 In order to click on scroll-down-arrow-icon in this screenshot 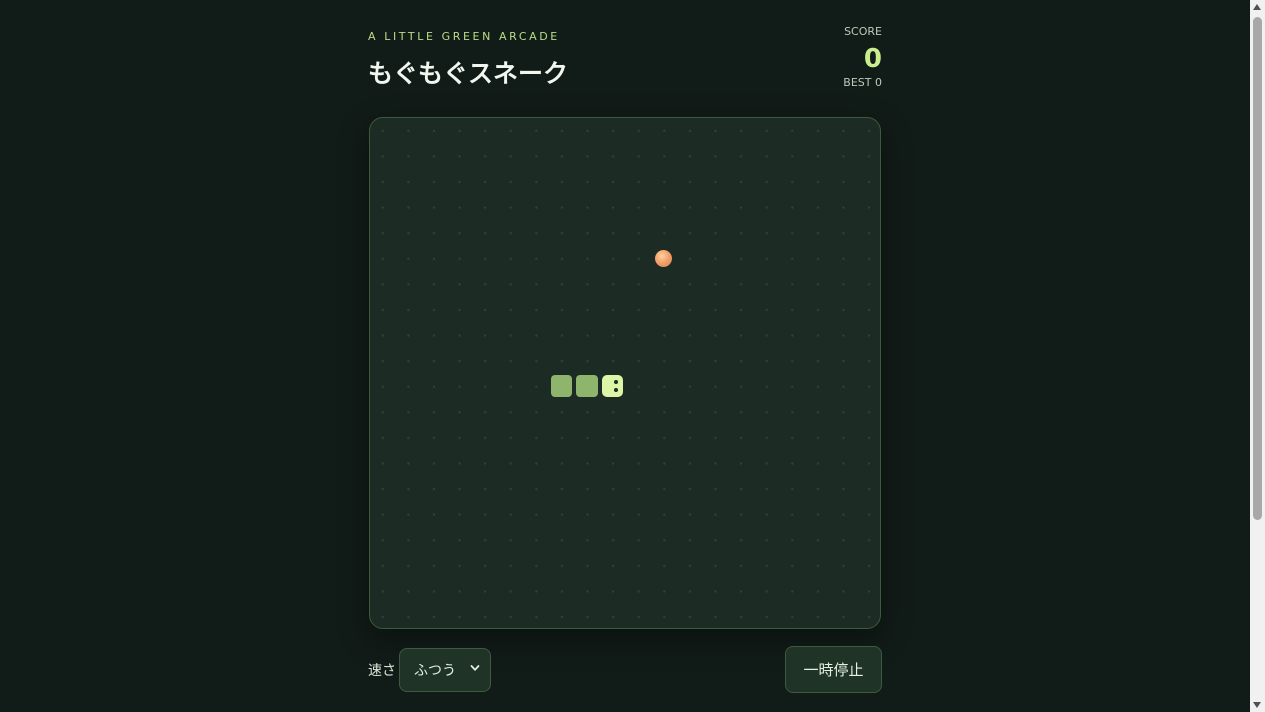, I will do `click(1257, 705)`.